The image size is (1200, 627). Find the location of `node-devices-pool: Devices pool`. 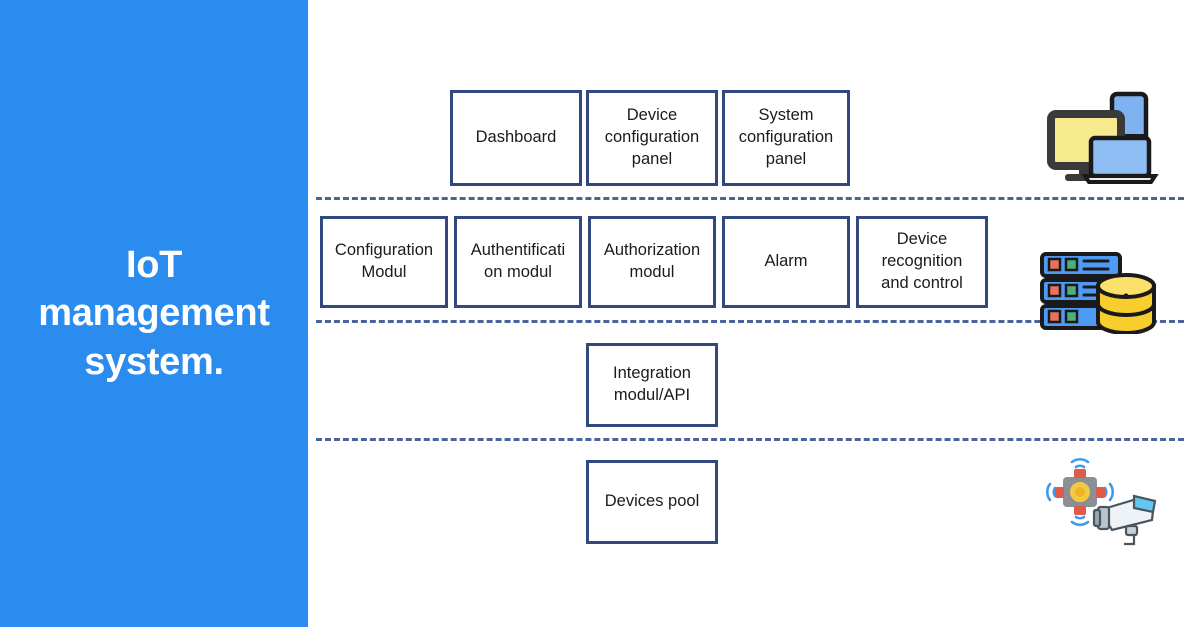

node-devices-pool: Devices pool is located at coordinates (652, 502).